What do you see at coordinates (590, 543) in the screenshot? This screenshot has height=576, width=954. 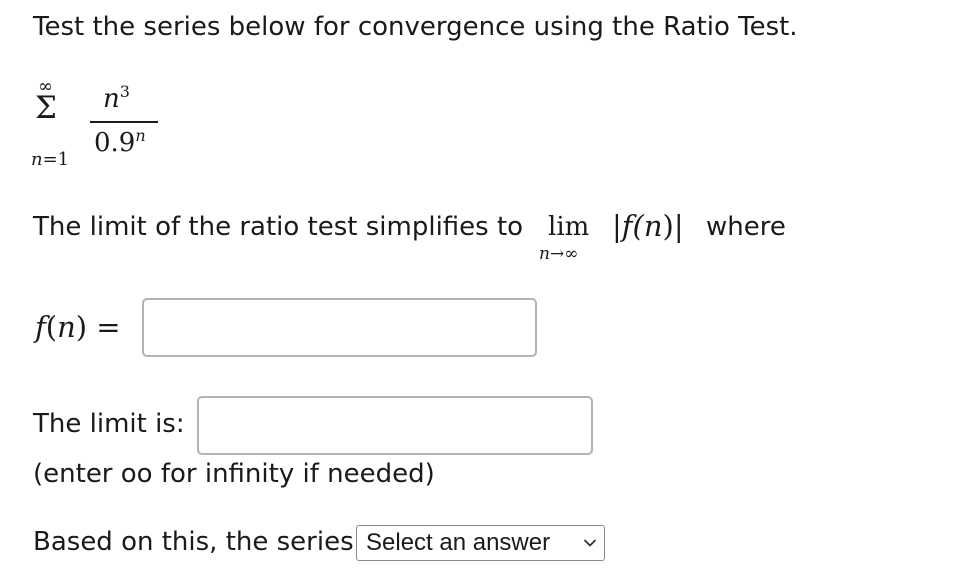 I see `chevron-down-icon` at bounding box center [590, 543].